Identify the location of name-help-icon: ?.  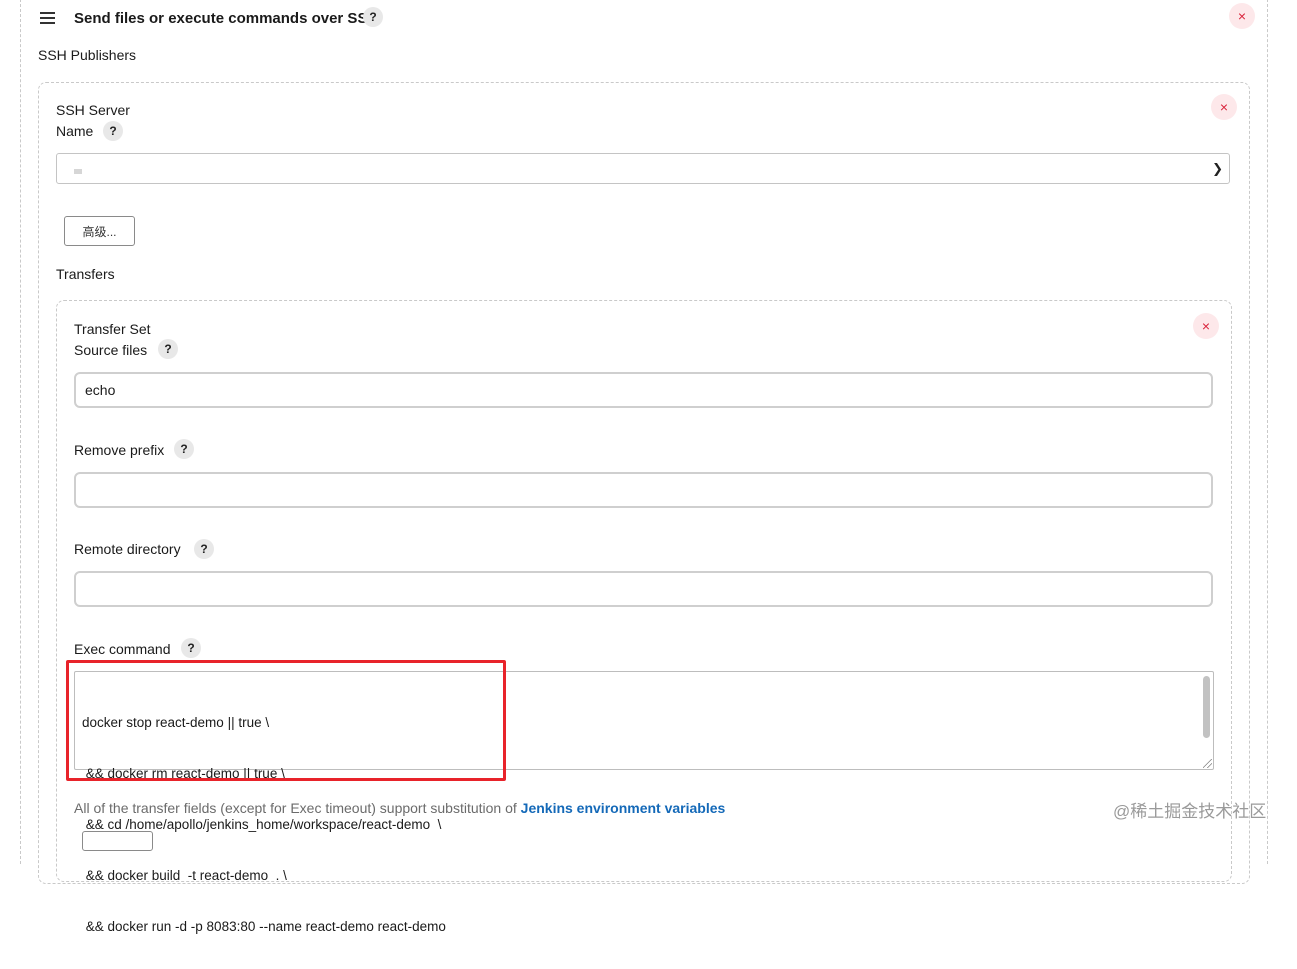
(113, 131).